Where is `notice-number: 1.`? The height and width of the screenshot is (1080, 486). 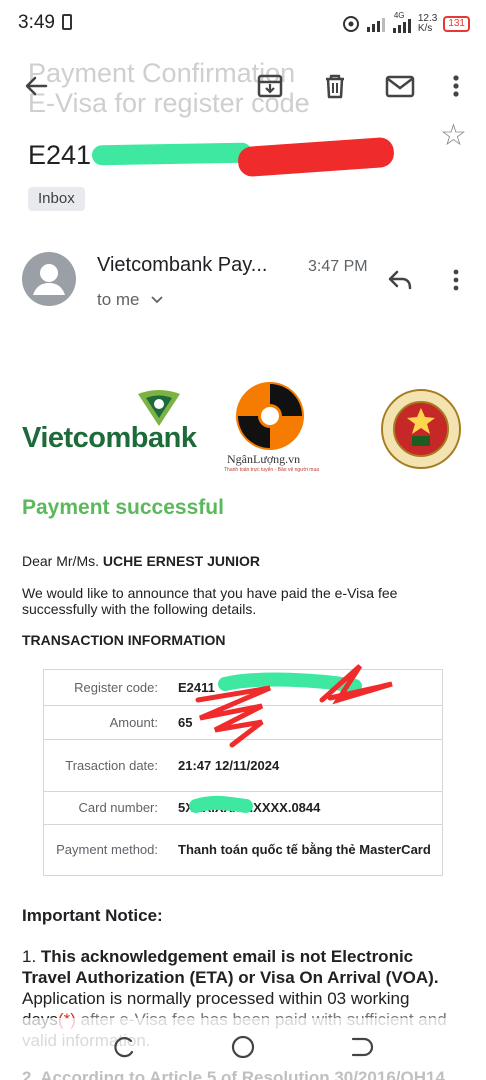
notice-number: 1. is located at coordinates (29, 956).